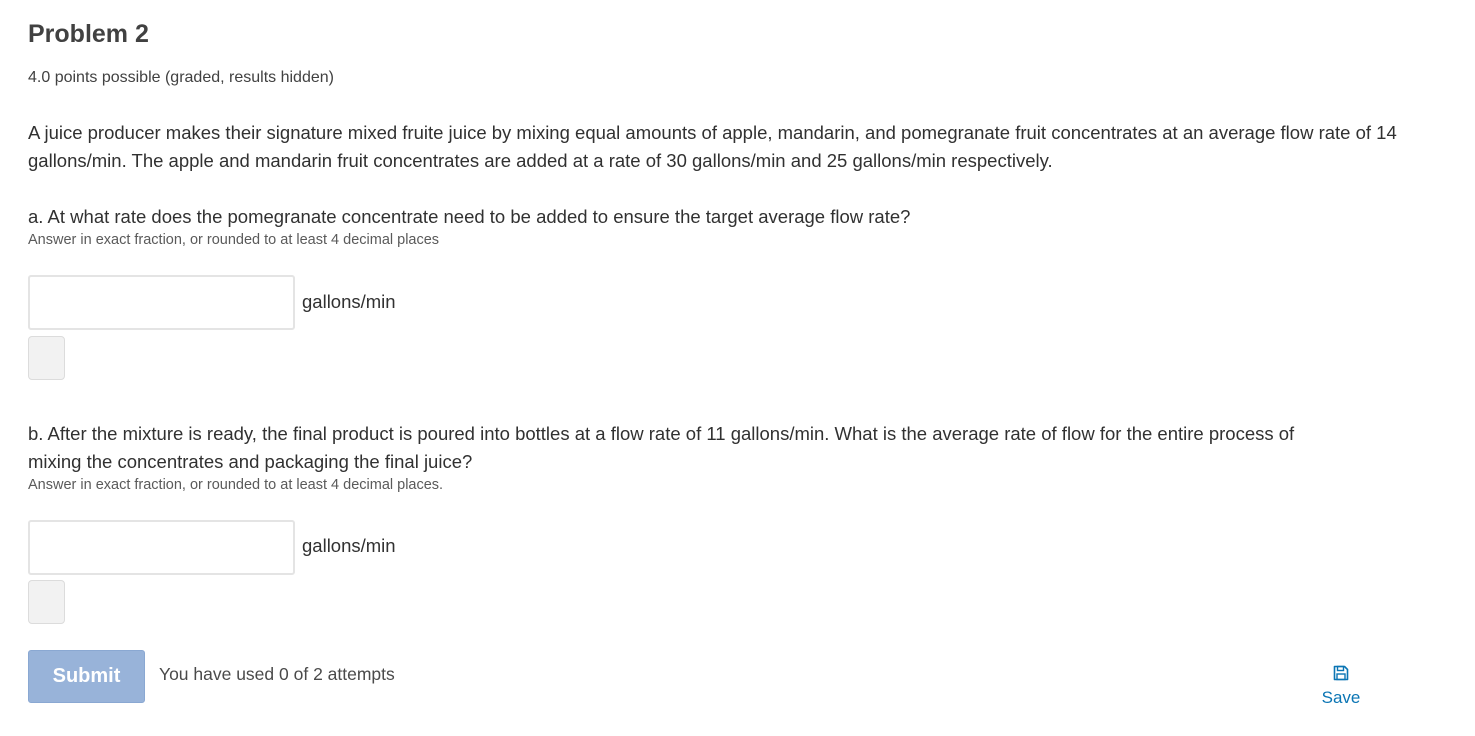 The image size is (1475, 736). I want to click on answer-a-input, so click(161, 302).